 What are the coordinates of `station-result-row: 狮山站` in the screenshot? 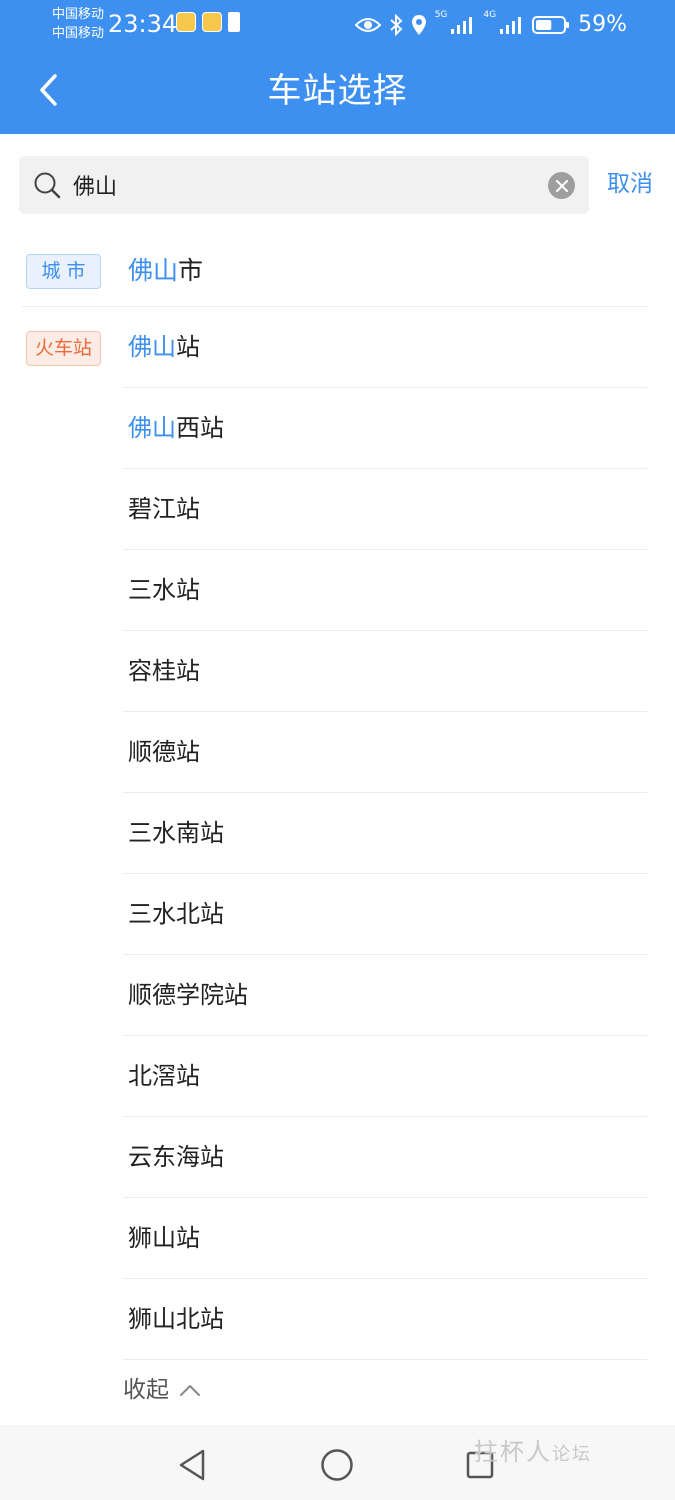 It's located at (385, 1238).